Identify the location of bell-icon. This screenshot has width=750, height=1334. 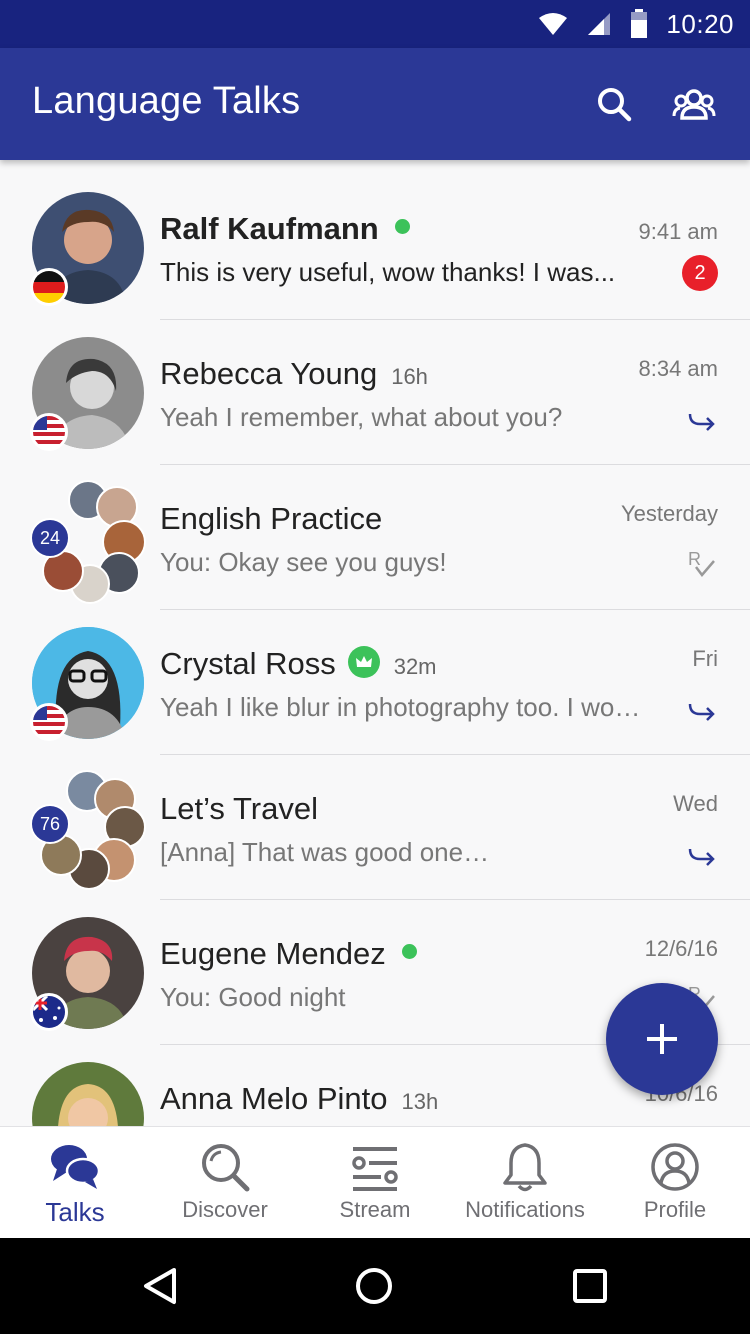
(525, 1167).